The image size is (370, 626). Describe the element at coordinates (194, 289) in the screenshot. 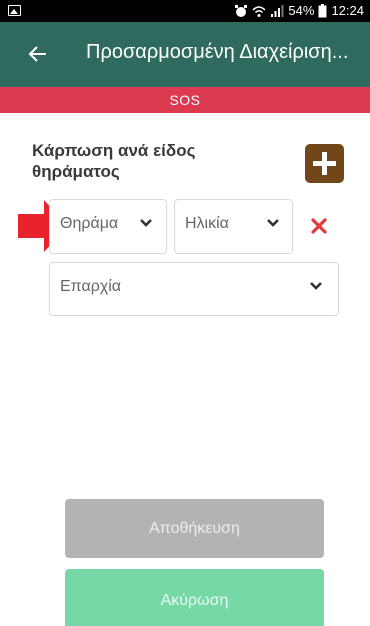

I see `region-select: Επαρχία` at that location.